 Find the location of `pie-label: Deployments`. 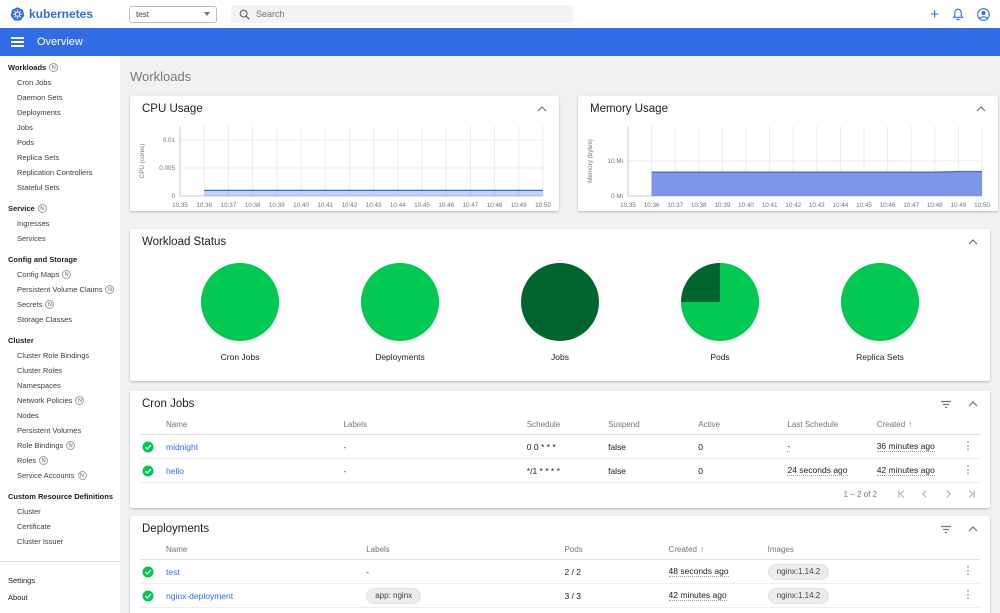

pie-label: Deployments is located at coordinates (400, 357).